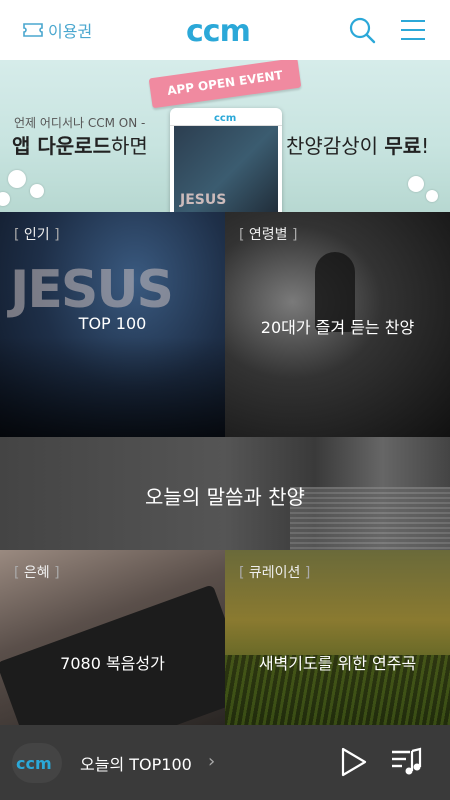 The height and width of the screenshot is (800, 450). What do you see at coordinates (275, 573) in the screenshot?
I see `tile-tag: [ 큐레이션 ]` at bounding box center [275, 573].